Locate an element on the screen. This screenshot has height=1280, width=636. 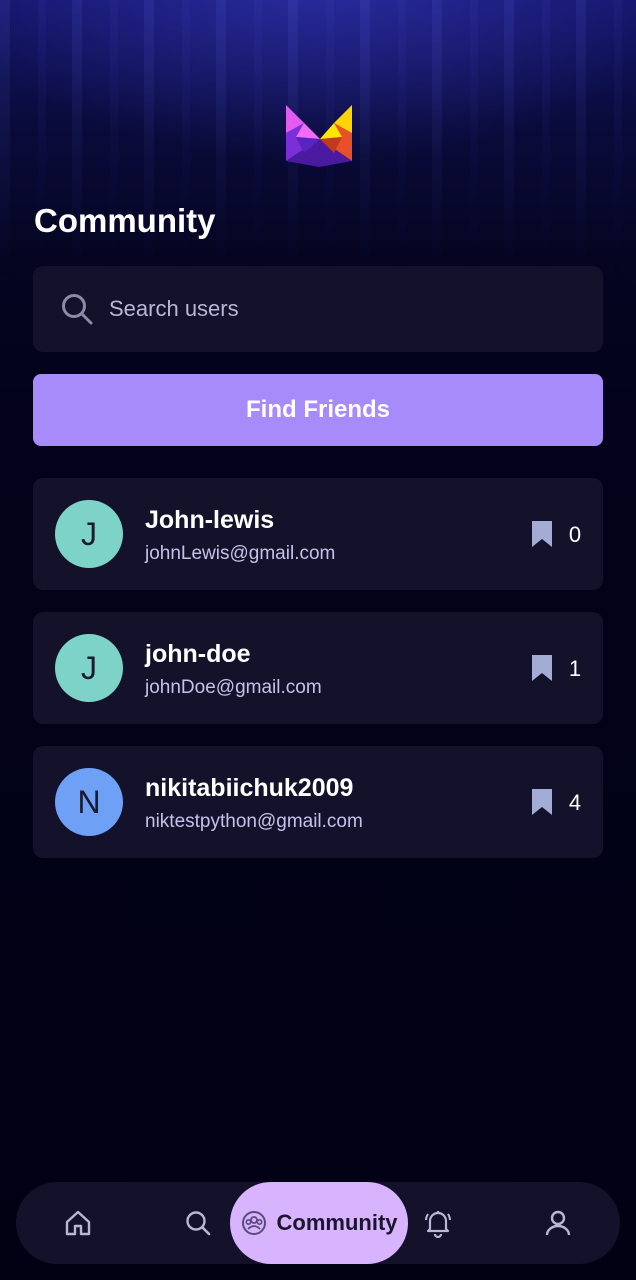
search-bar is located at coordinates (318, 309).